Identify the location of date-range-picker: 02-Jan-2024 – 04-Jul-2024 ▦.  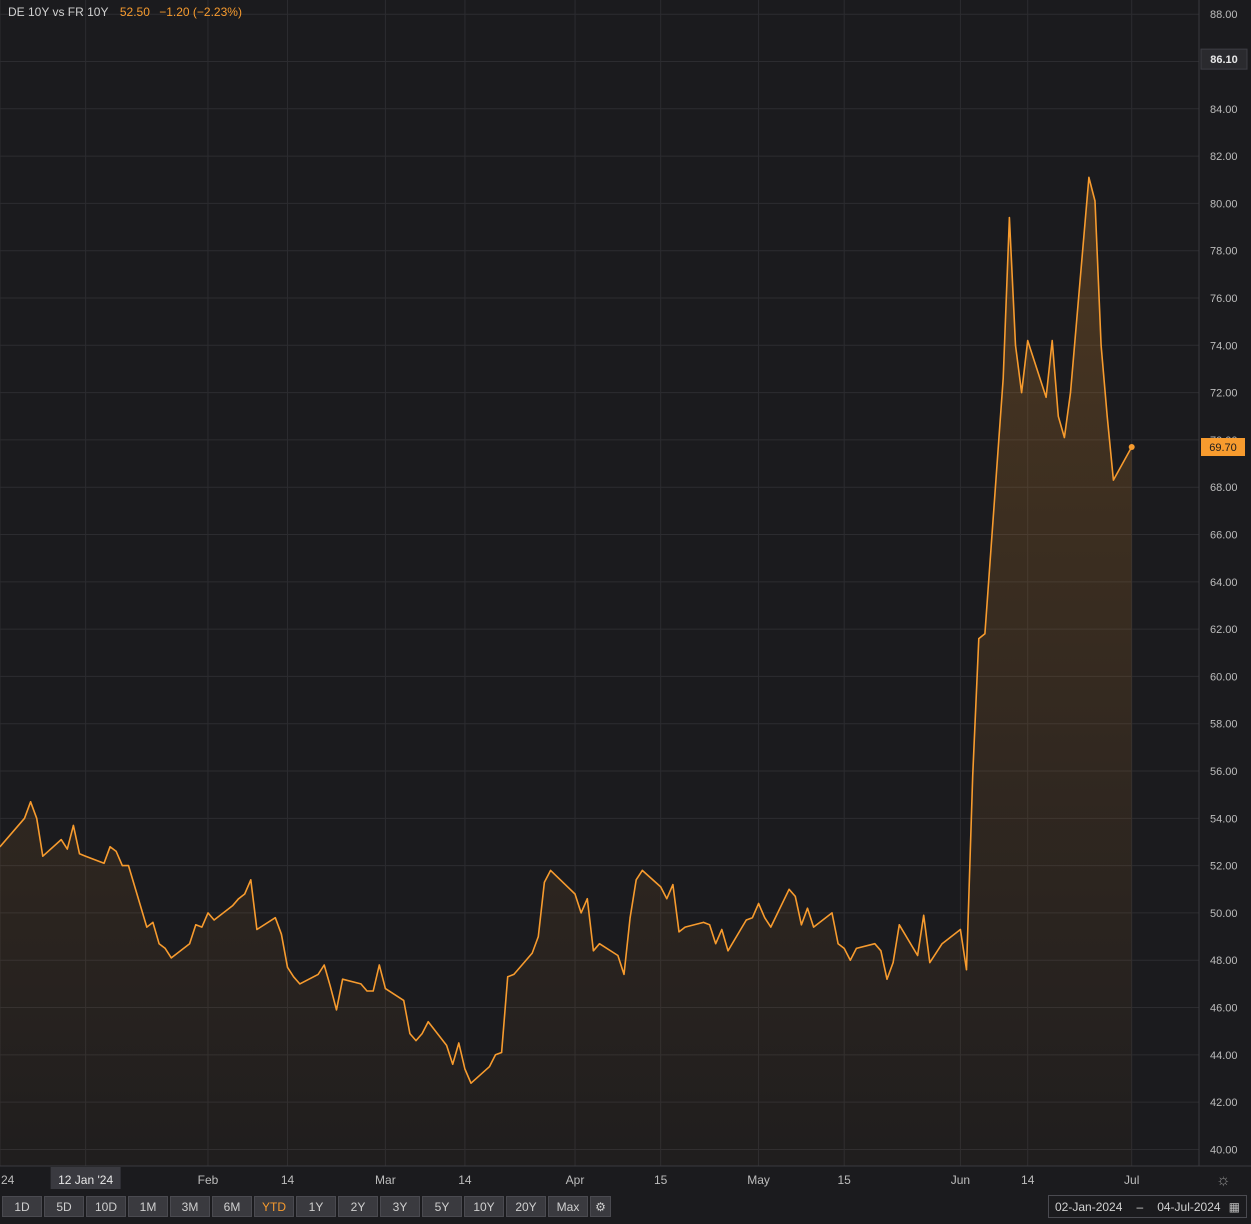
(1147, 1206).